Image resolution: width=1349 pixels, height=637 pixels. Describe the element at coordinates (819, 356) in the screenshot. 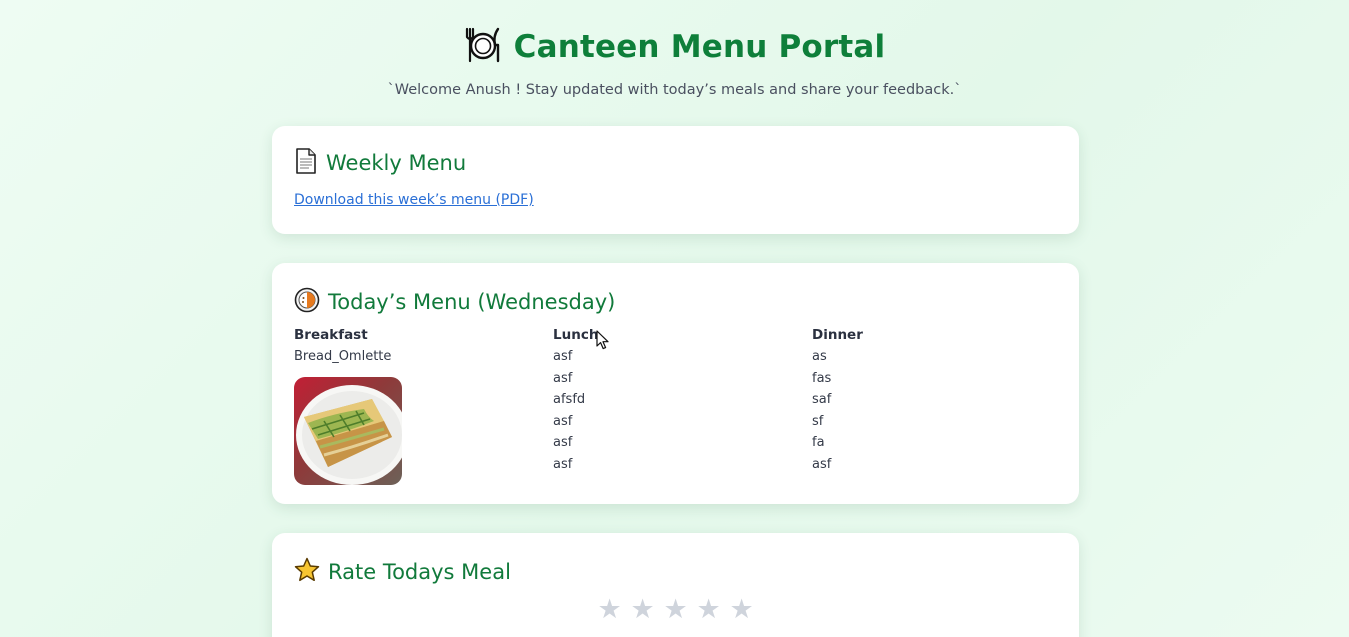

I see `dinner-item: as` at that location.